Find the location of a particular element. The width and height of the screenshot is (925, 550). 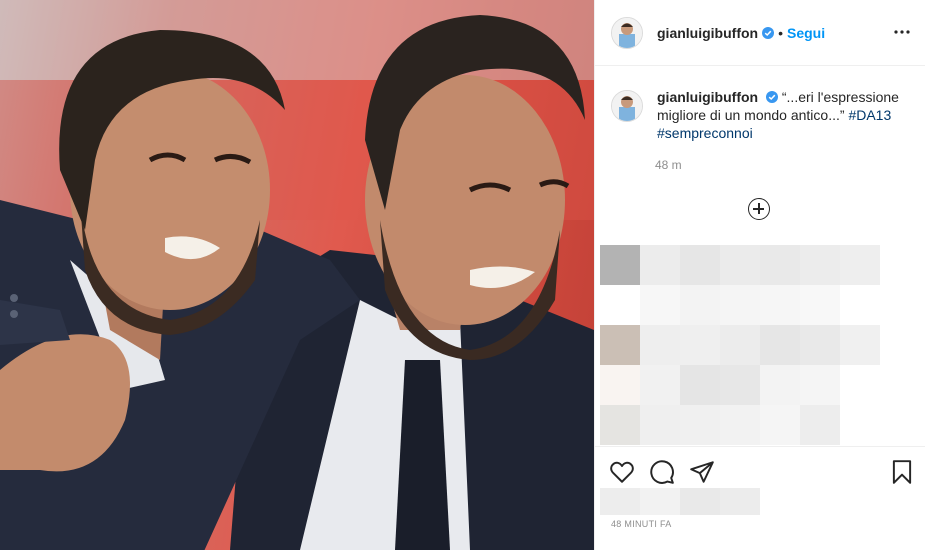

paper-plane-icon is located at coordinates (702, 472).